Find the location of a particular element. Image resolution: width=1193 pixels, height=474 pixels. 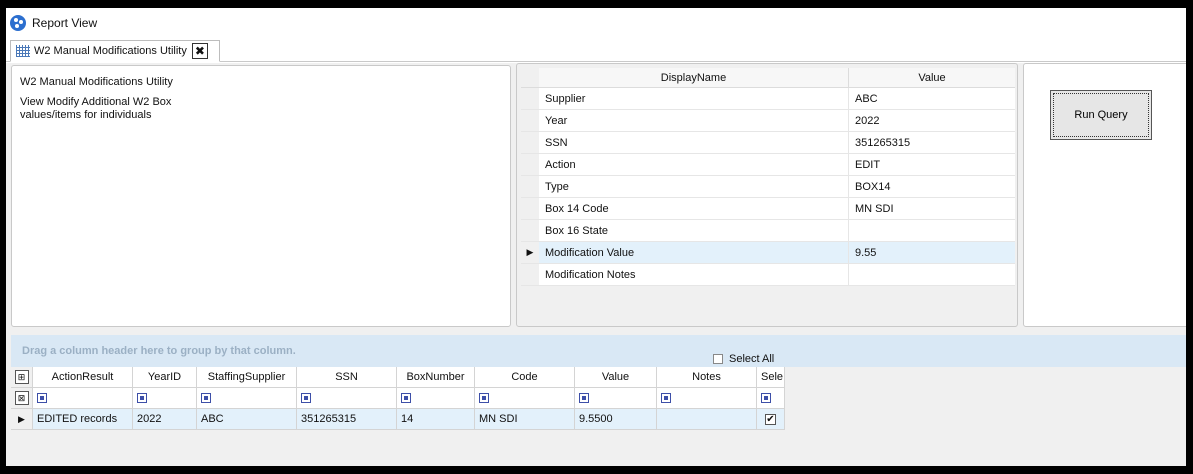

window-title: Report View is located at coordinates (65, 23).